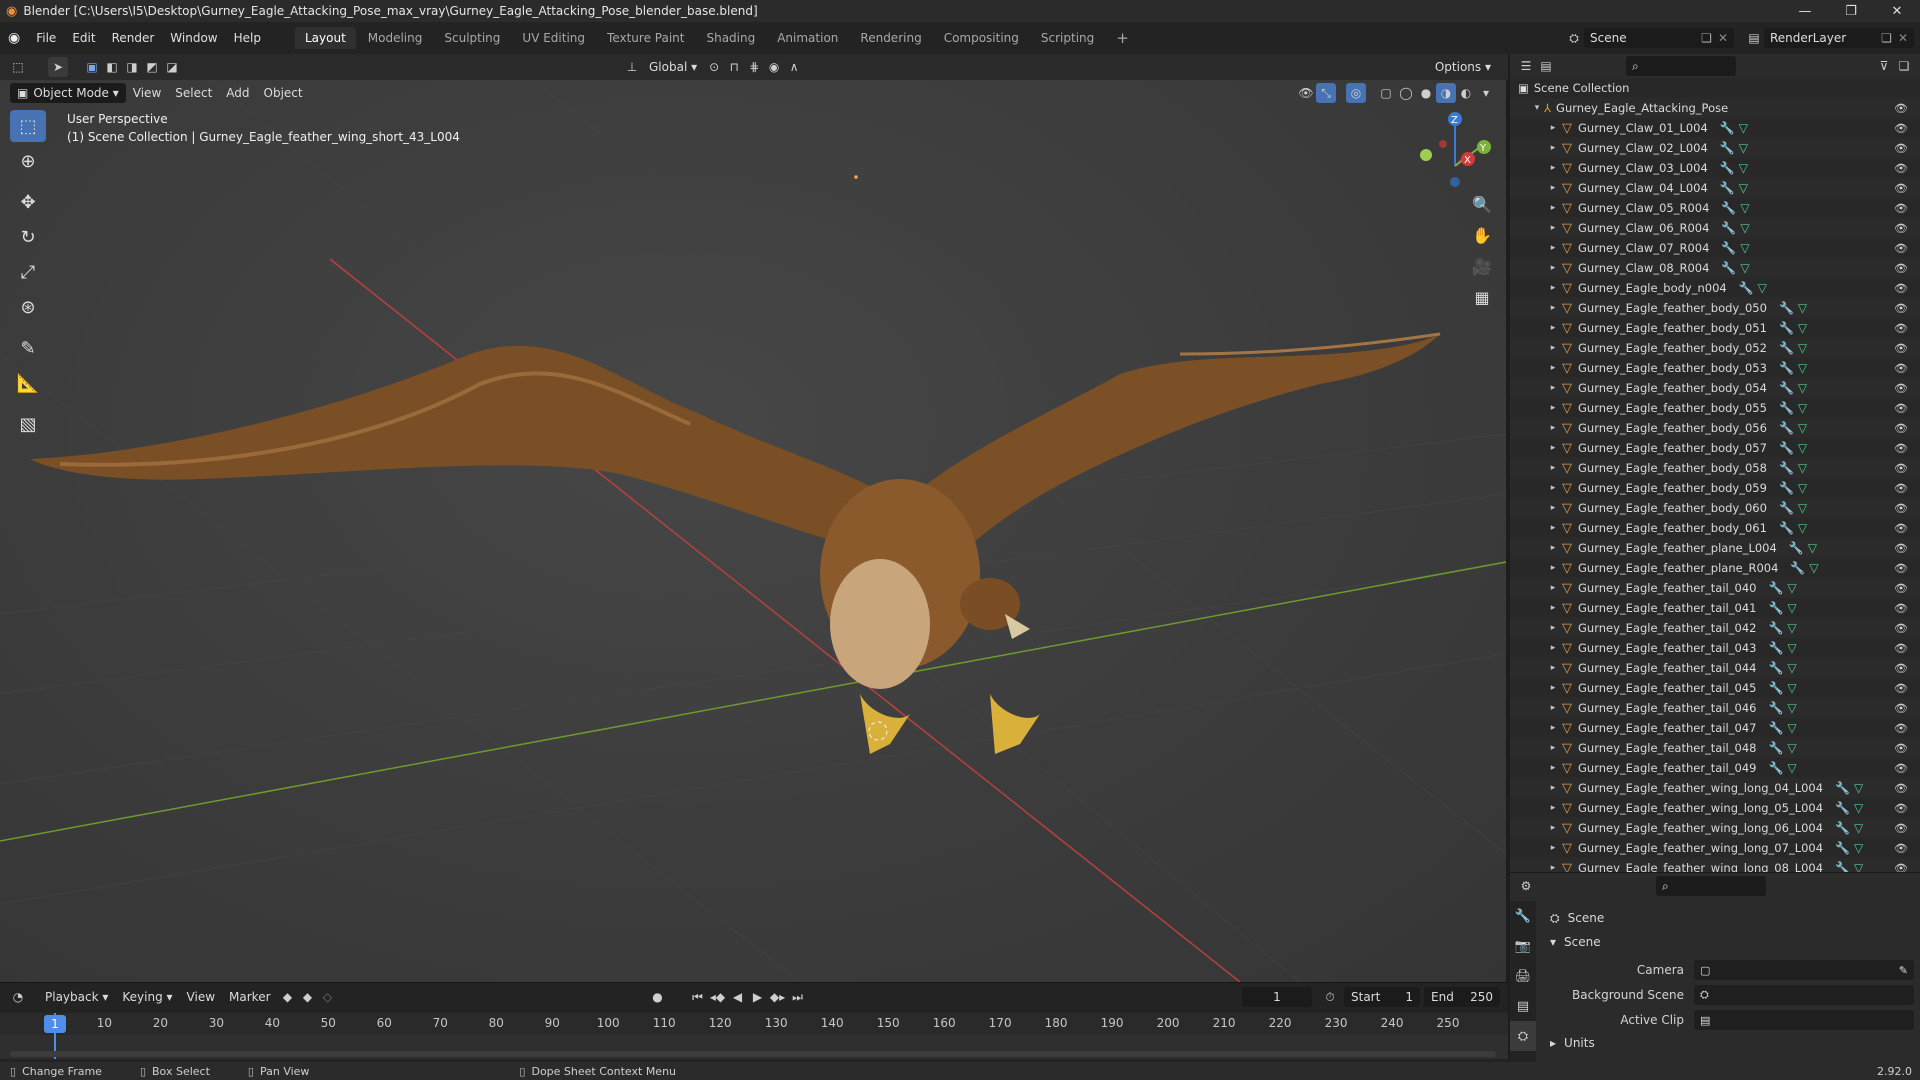 This screenshot has width=1920, height=1080. Describe the element at coordinates (738, 997) in the screenshot. I see `play-reverse-icon: ◀` at that location.